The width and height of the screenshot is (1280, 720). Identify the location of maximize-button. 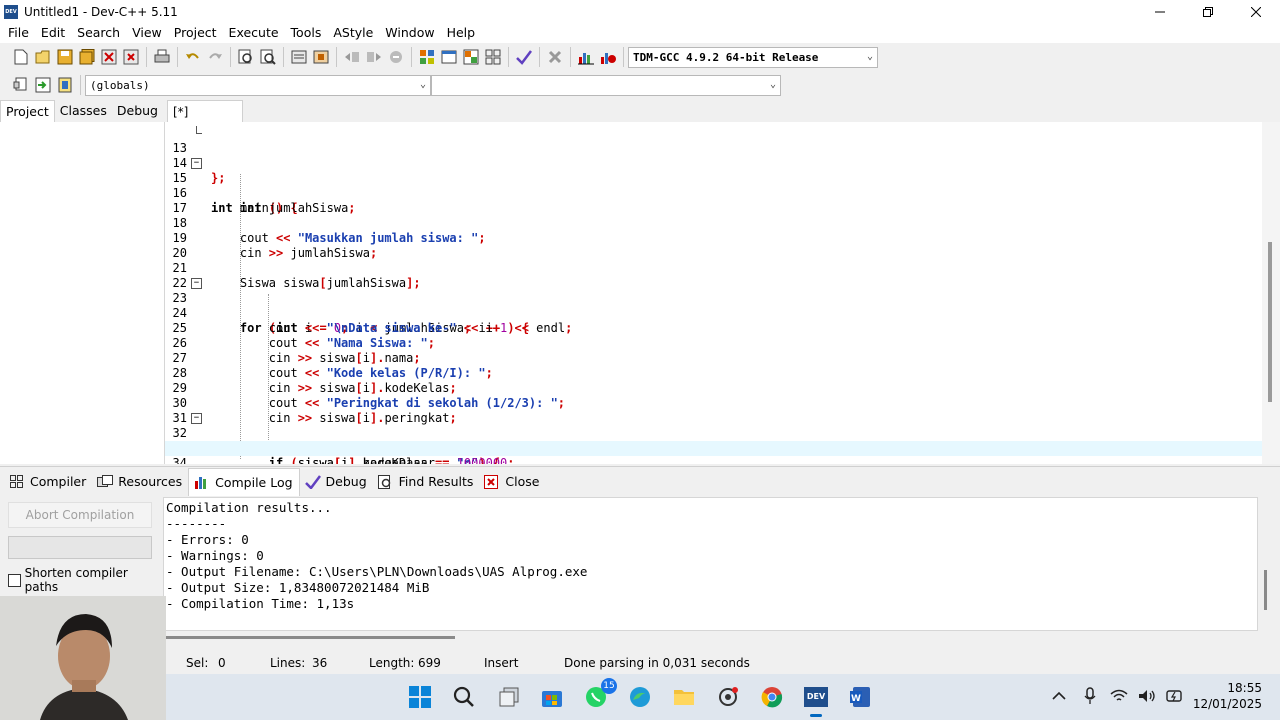
(1208, 11).